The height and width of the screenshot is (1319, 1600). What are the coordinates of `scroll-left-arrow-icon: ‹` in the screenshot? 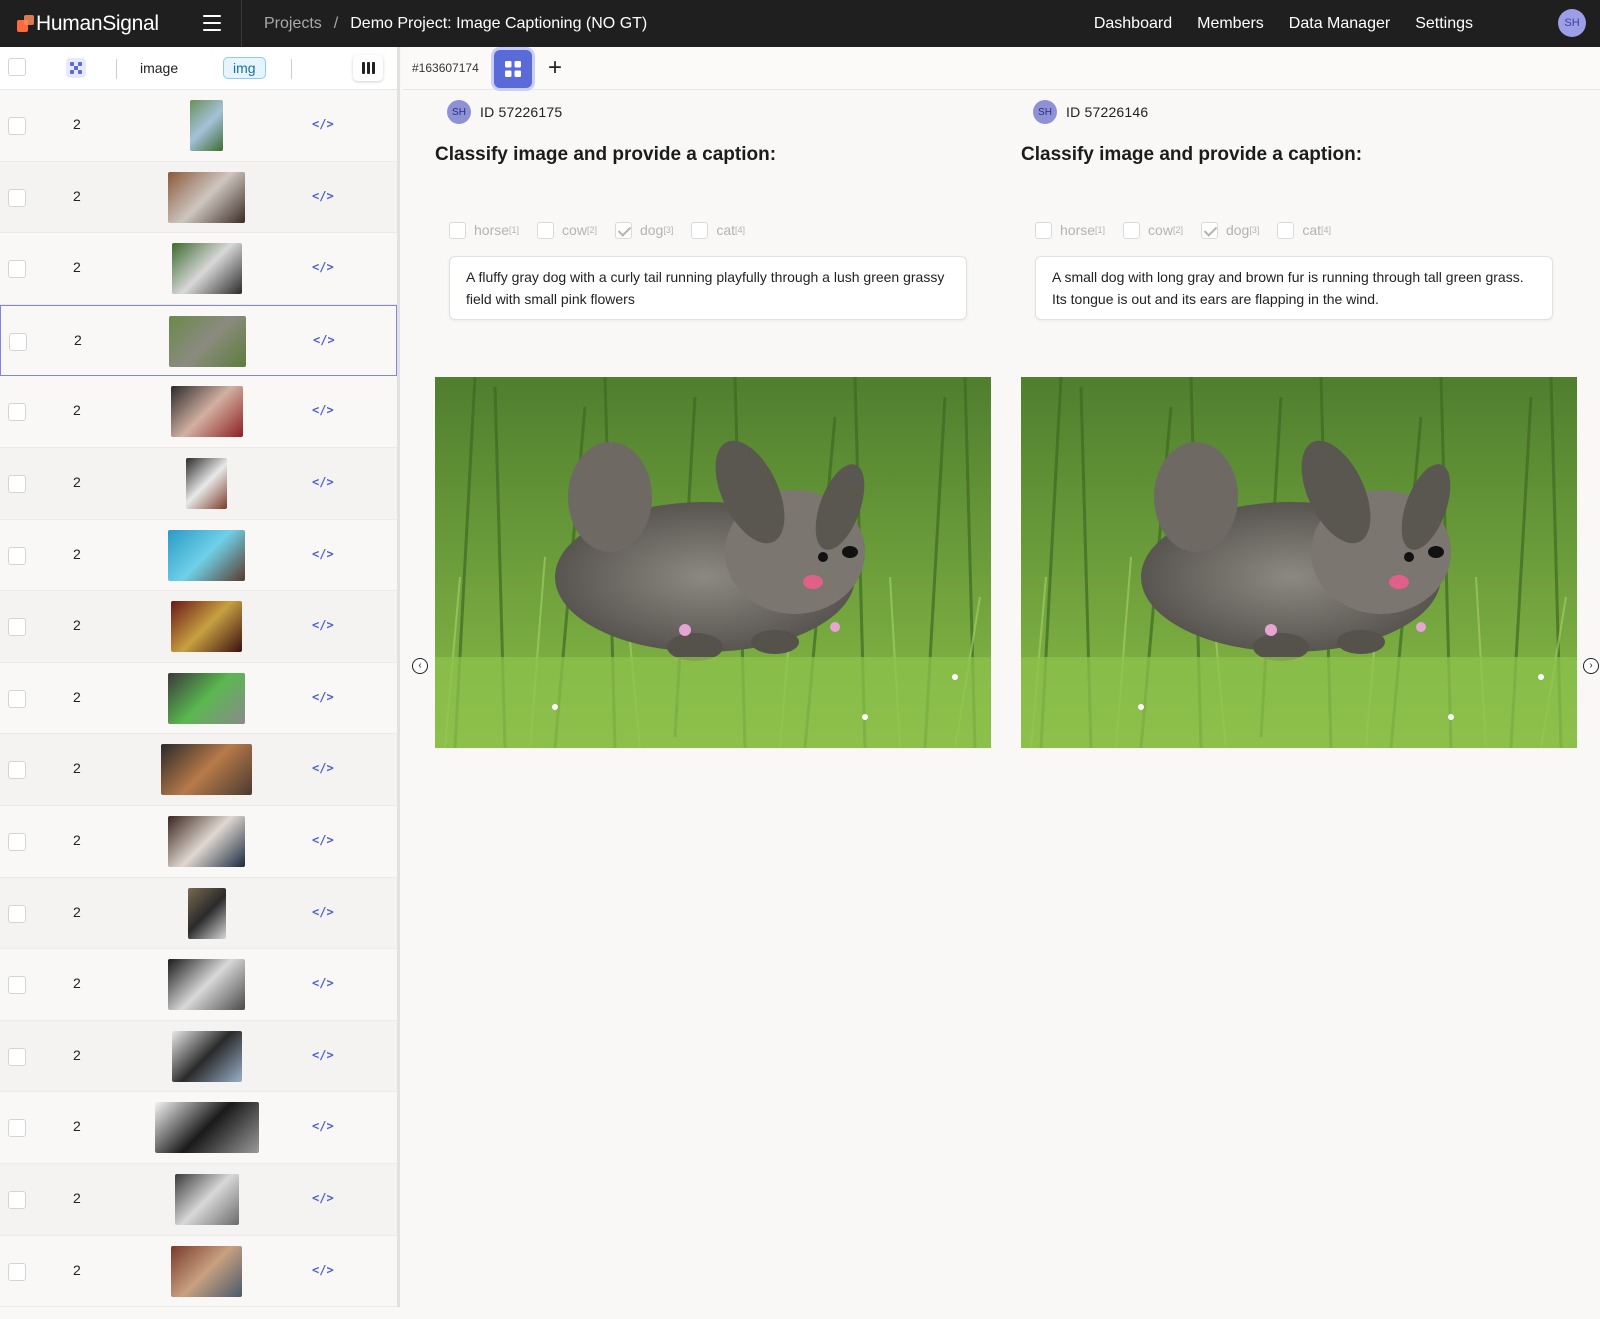 It's located at (420, 666).